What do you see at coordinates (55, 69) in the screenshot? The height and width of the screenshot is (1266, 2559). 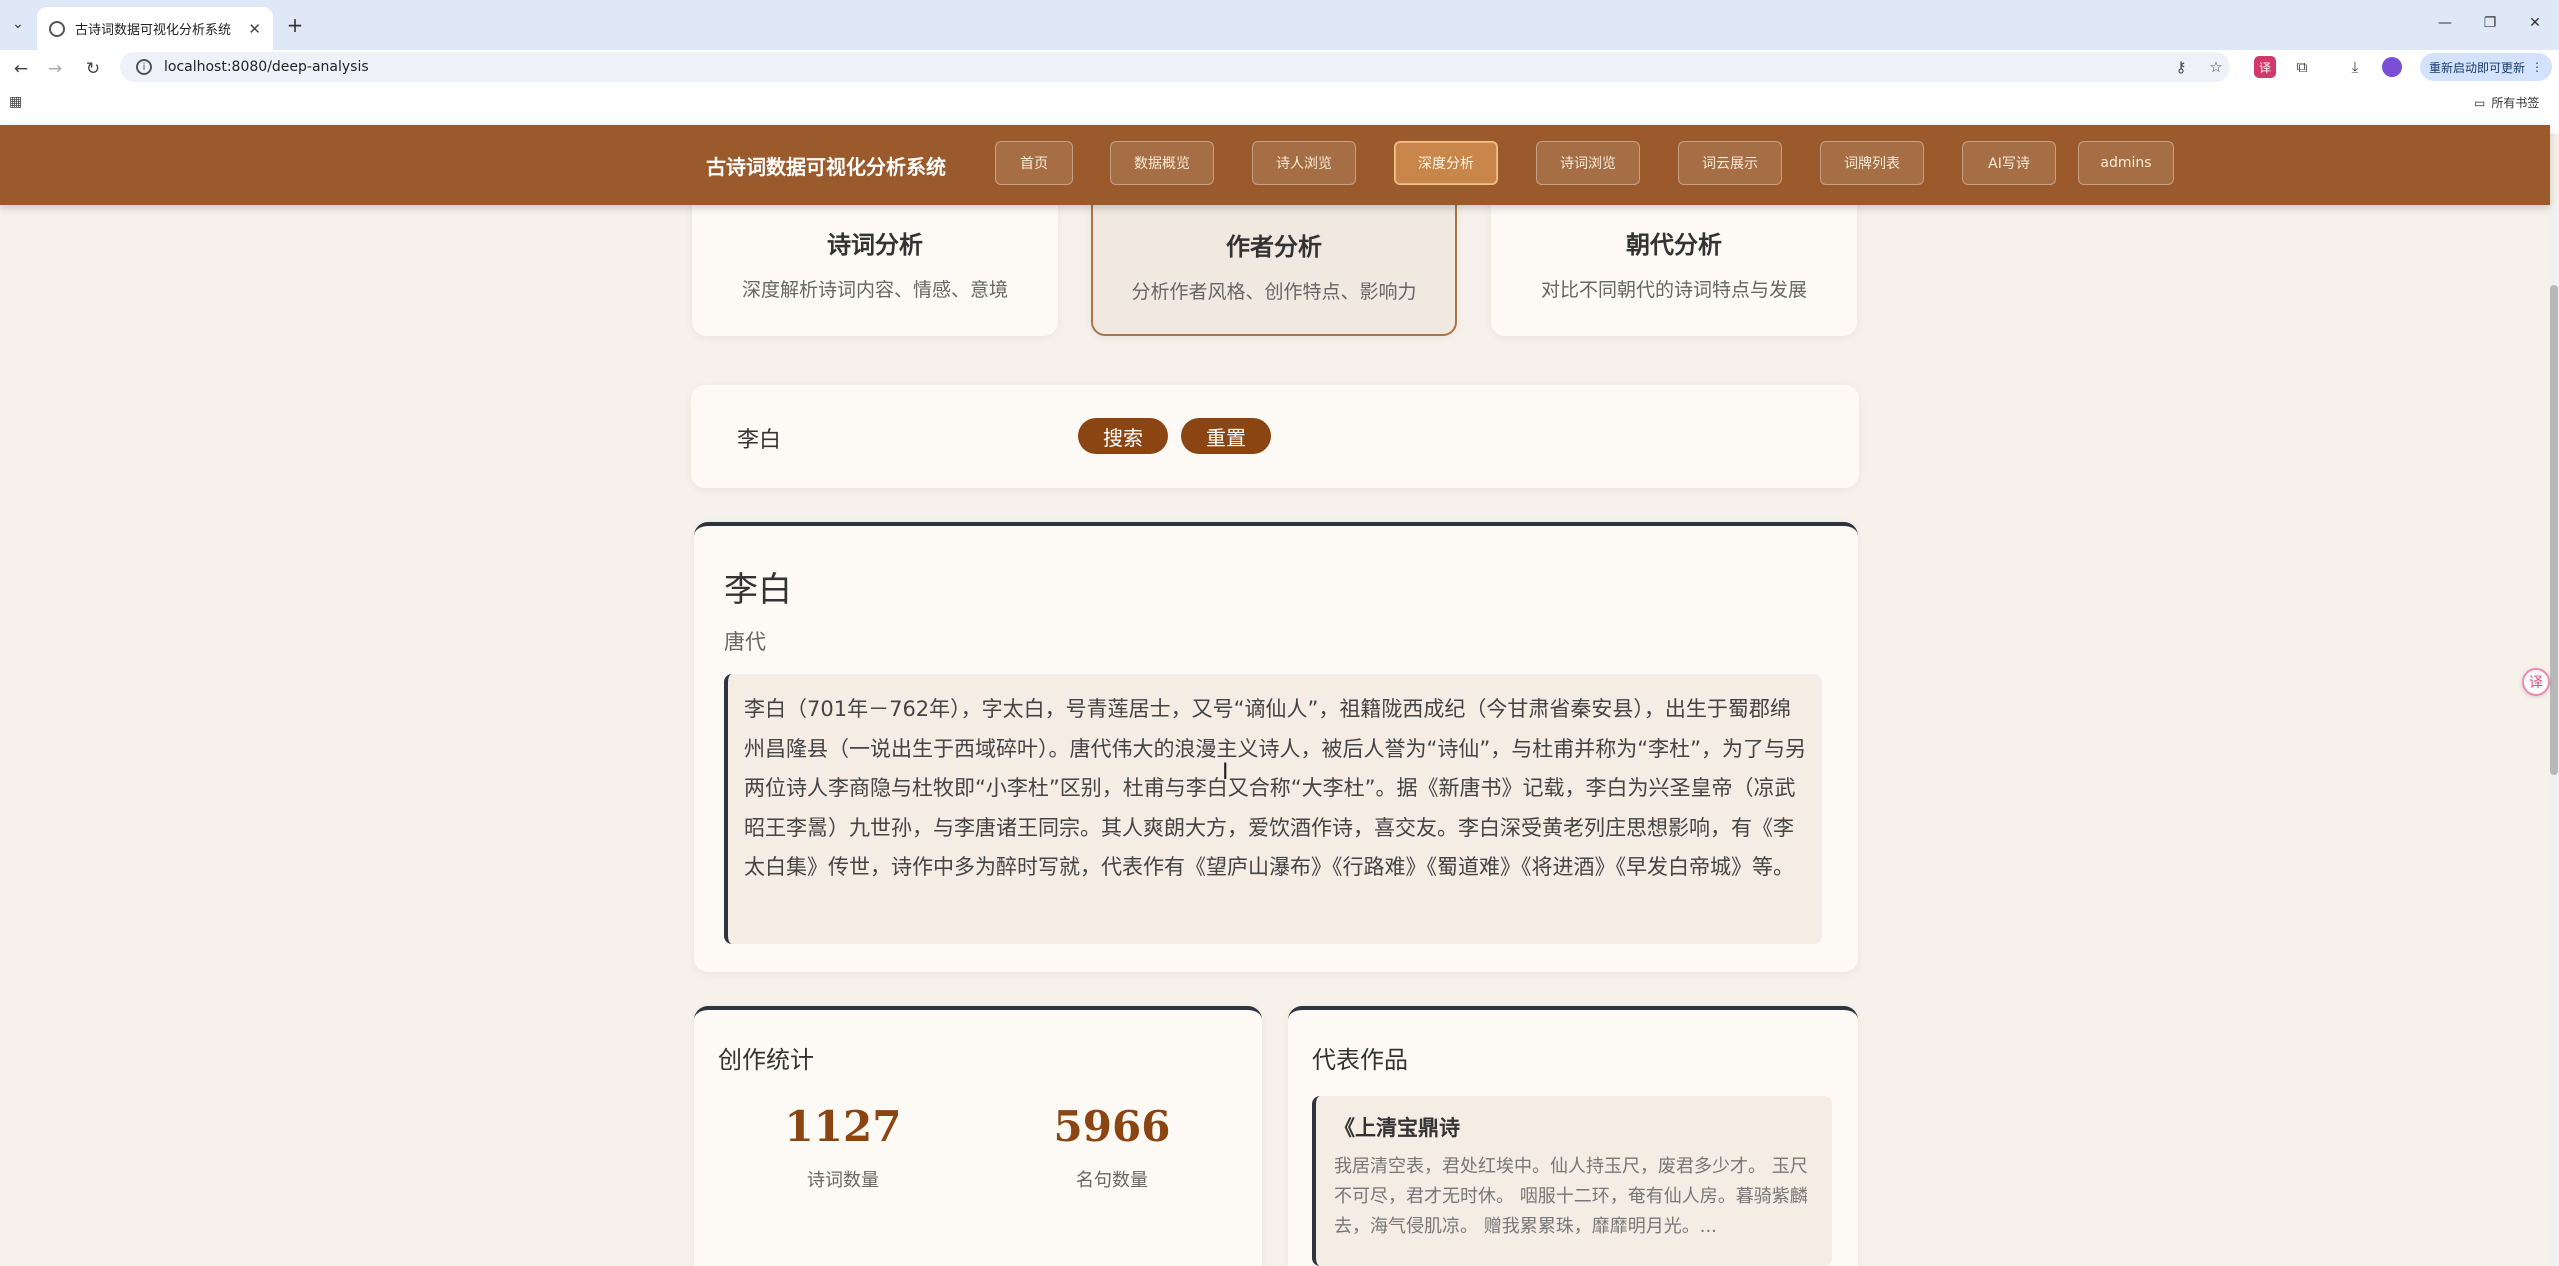 I see `forward-arrow-icon: →` at bounding box center [55, 69].